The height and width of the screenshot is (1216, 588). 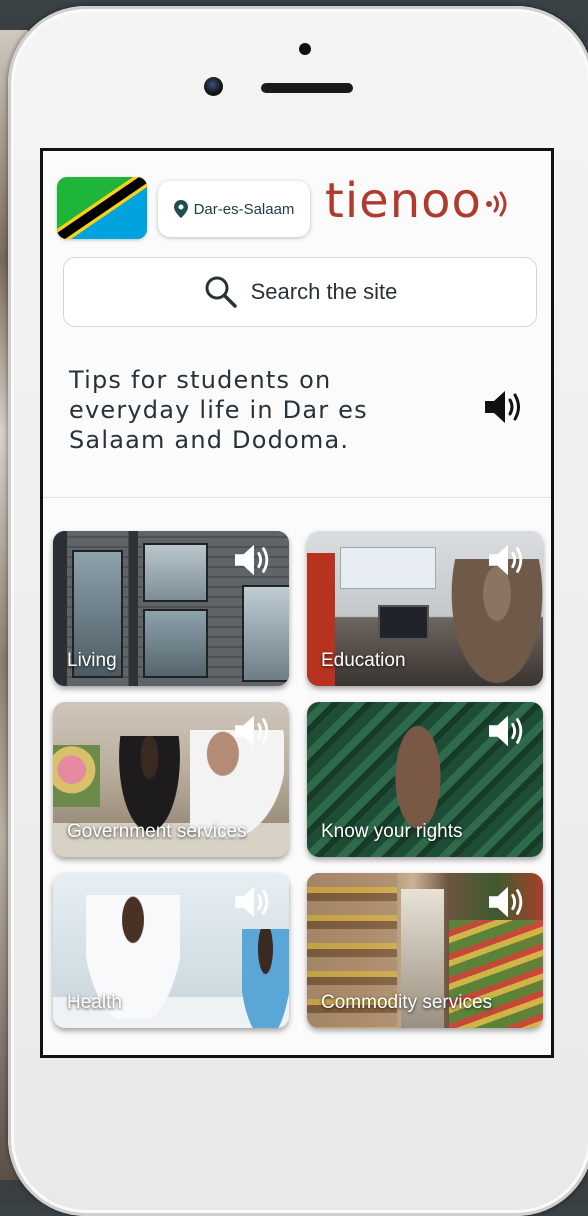 I want to click on logo-text: tienoo, so click(x=403, y=201).